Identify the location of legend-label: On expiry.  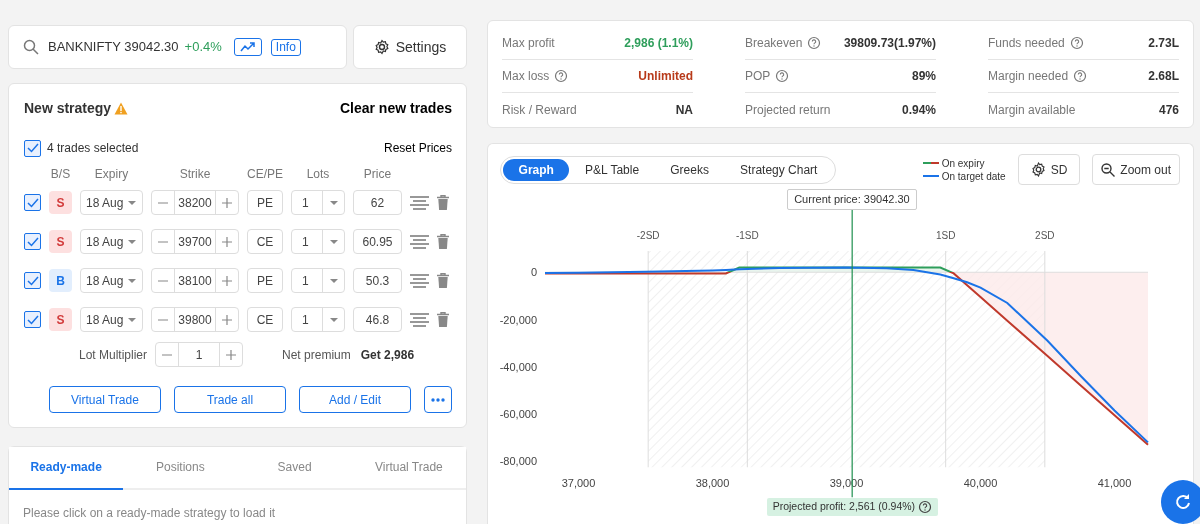
(963, 163).